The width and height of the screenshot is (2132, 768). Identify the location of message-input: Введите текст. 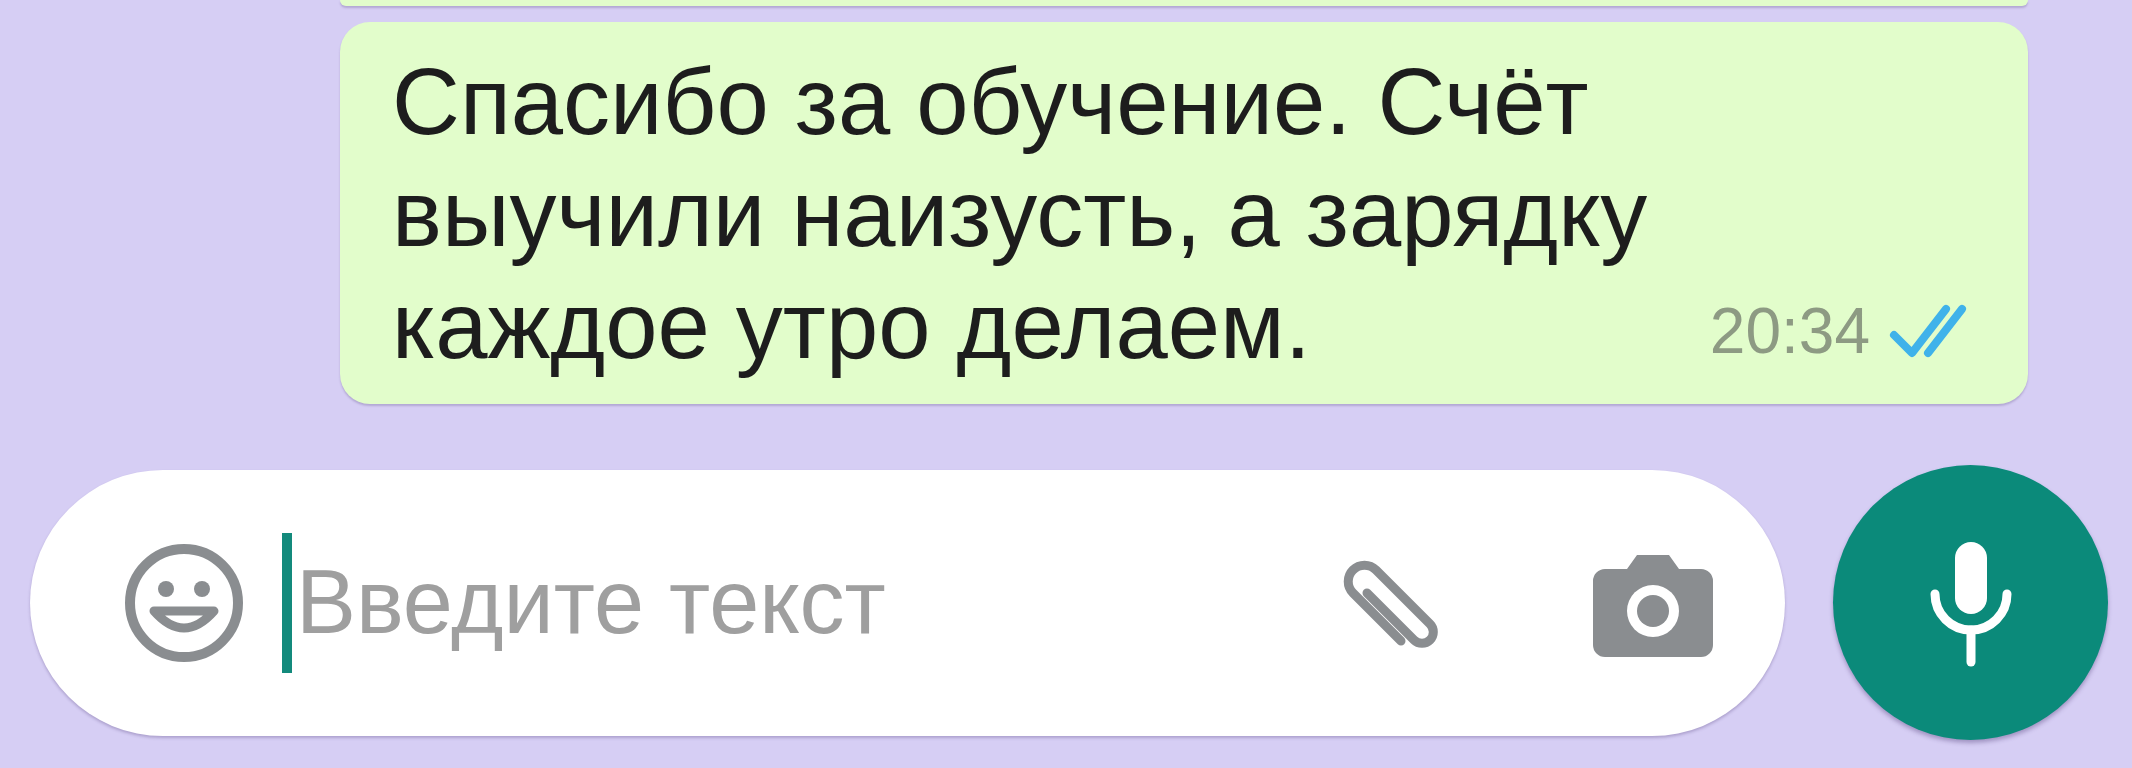
(813, 602).